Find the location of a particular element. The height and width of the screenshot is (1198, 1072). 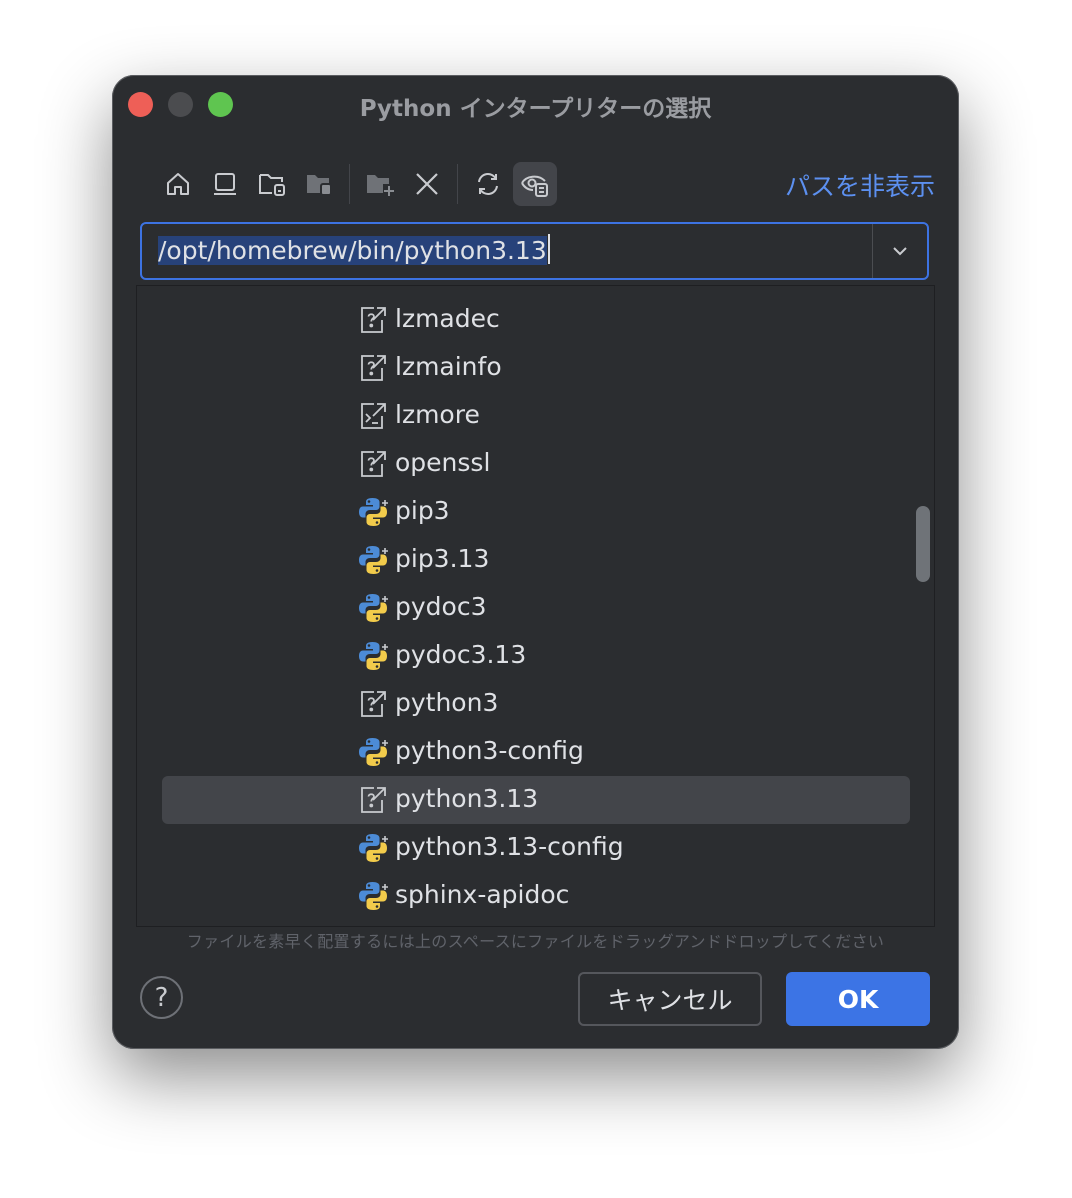

tree-row: python3 is located at coordinates (536, 704).